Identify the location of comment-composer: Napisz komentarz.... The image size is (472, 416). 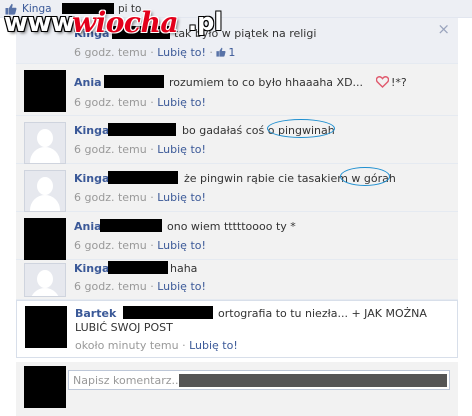
(237, 389).